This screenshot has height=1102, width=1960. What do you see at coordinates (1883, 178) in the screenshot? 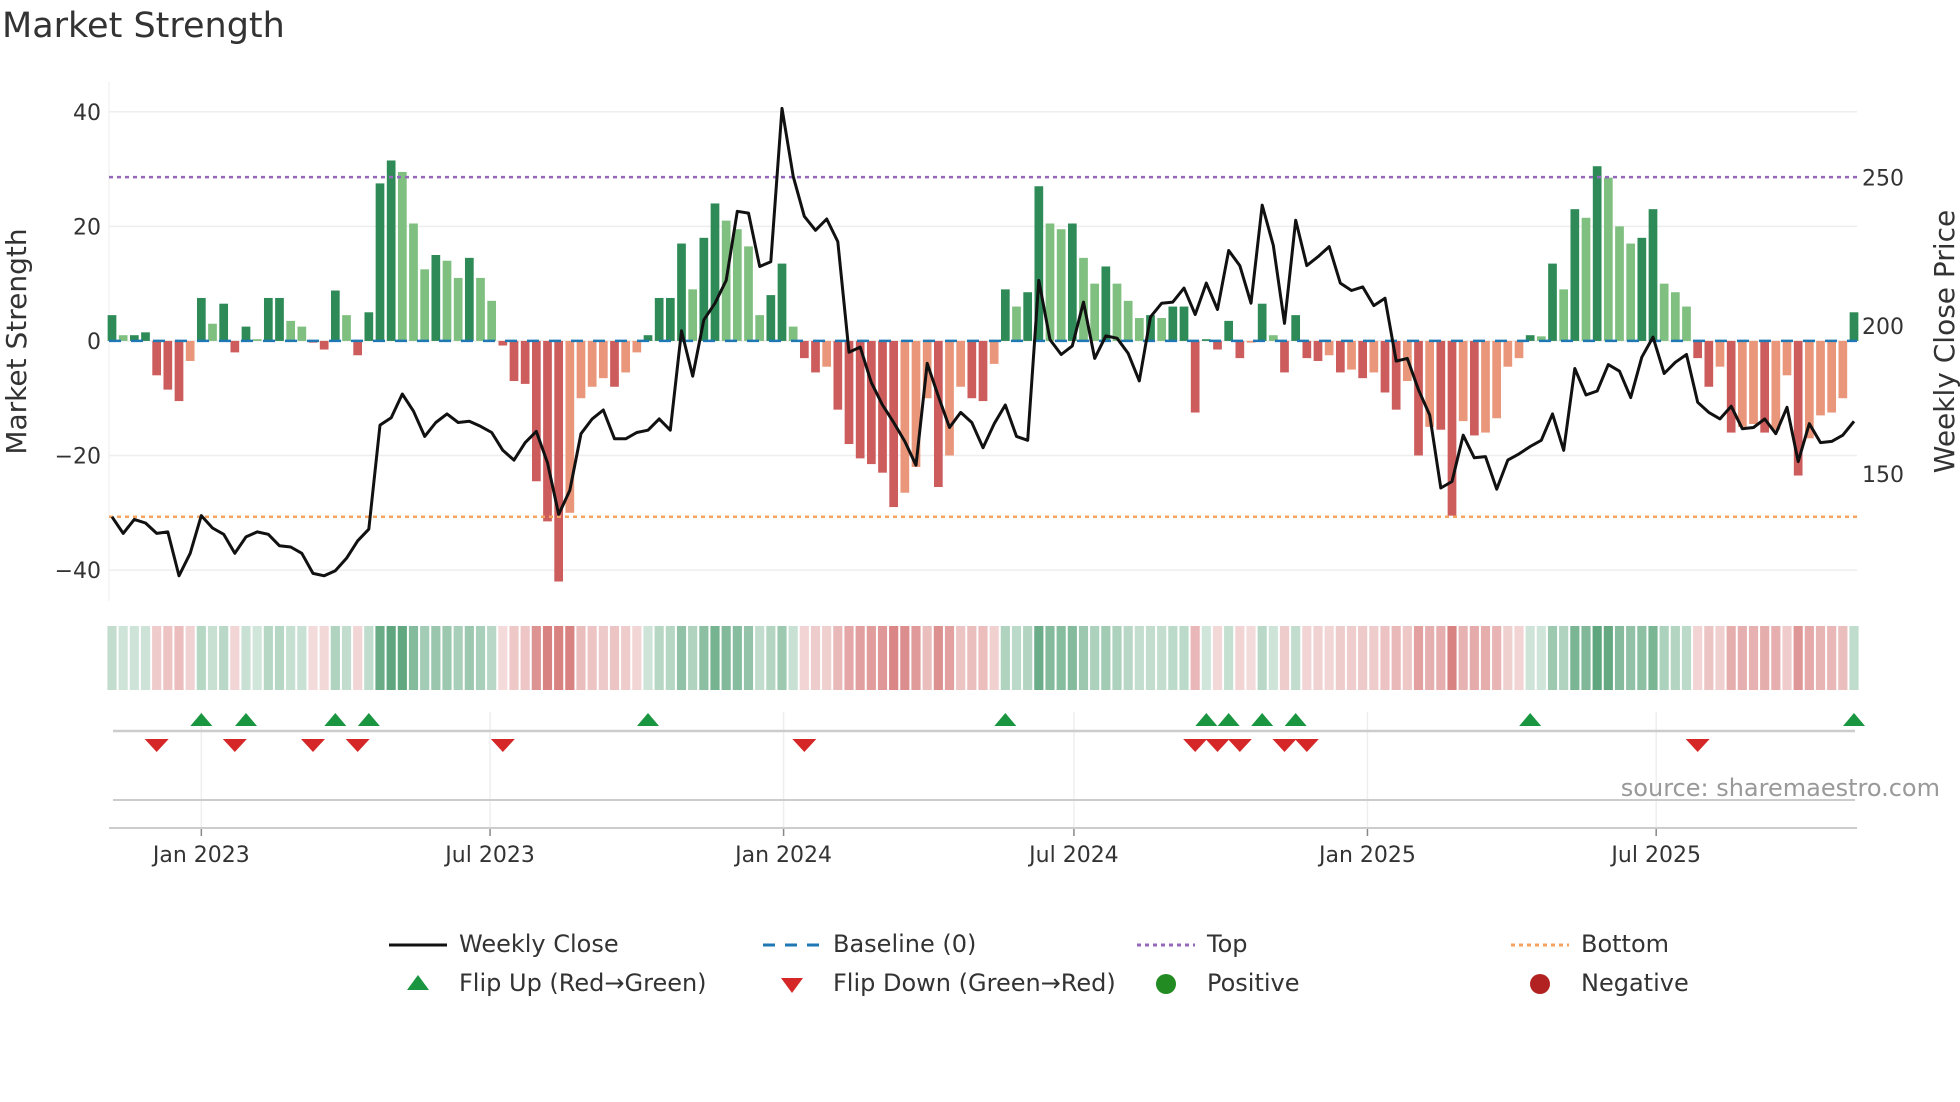
I see `y2-tick-label: 250` at bounding box center [1883, 178].